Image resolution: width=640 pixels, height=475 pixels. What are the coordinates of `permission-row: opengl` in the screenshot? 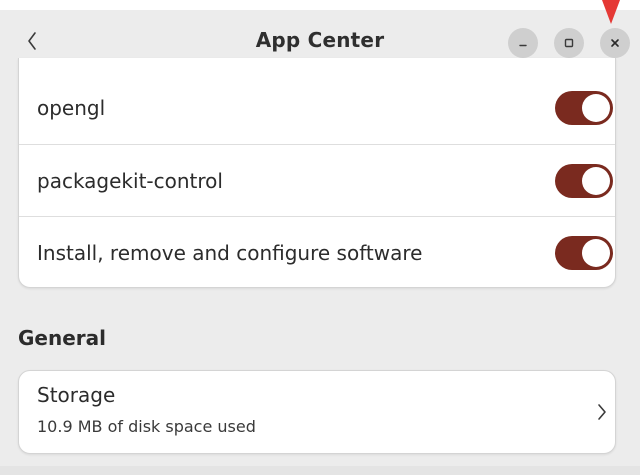 It's located at (317, 108).